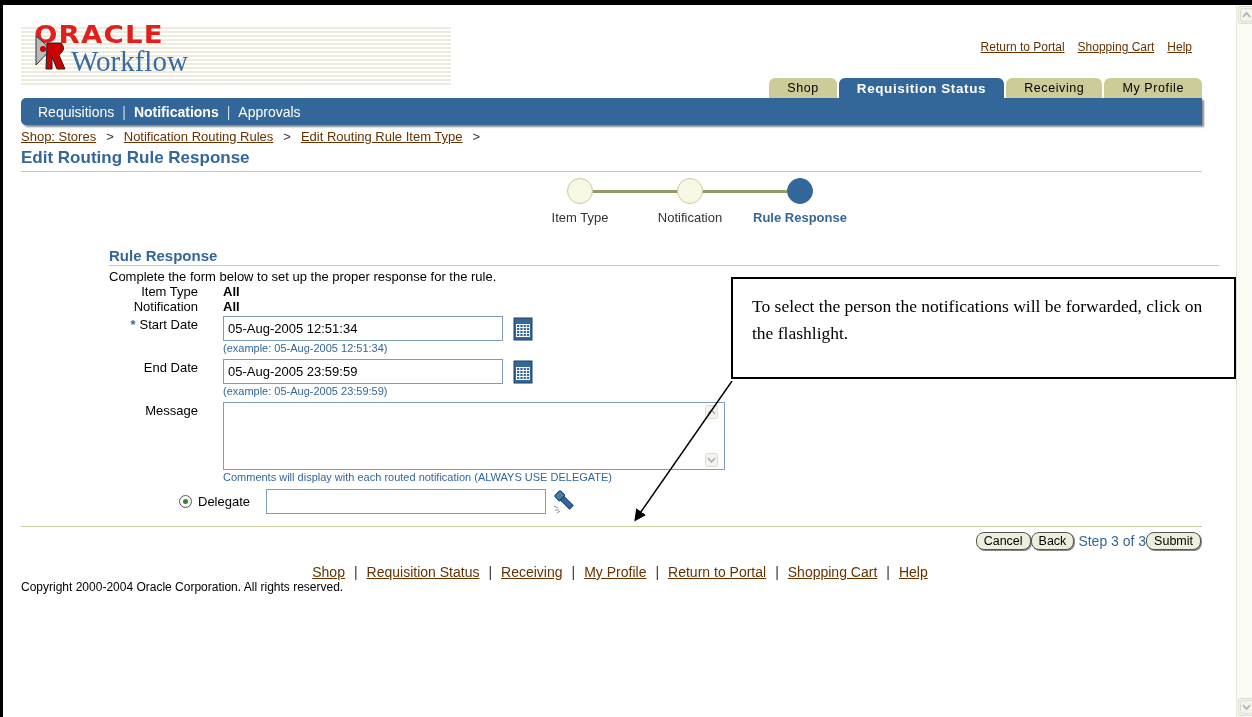  Describe the element at coordinates (418, 477) in the screenshot. I see `field-hint: Comments will display with each routed notification (ALWAYS USE DELEGATE)` at that location.